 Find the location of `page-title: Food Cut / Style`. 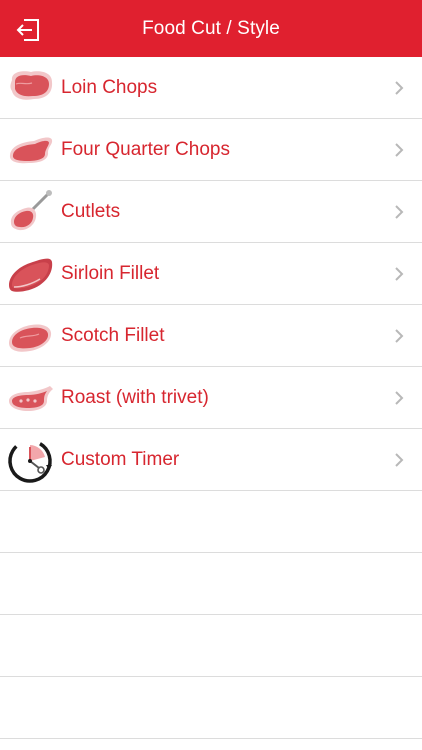

page-title: Food Cut / Style is located at coordinates (211, 28).